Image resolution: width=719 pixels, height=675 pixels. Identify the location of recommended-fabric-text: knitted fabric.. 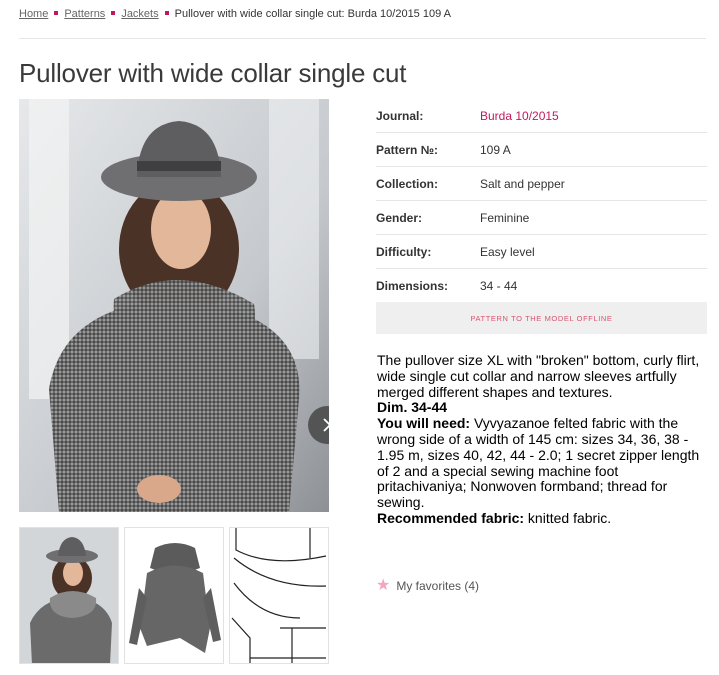
(568, 517).